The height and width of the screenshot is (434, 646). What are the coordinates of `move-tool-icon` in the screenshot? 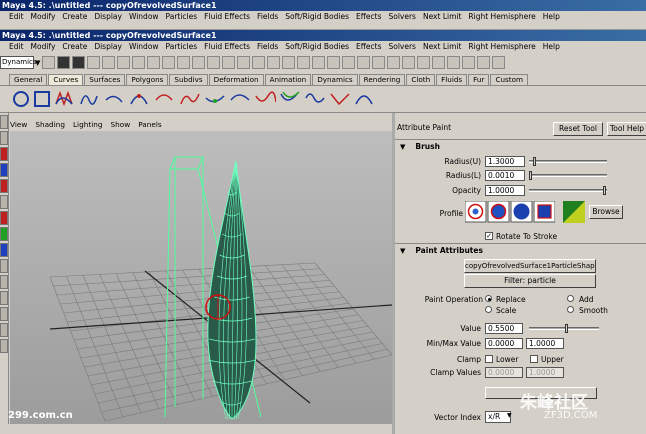 It's located at (4, 154).